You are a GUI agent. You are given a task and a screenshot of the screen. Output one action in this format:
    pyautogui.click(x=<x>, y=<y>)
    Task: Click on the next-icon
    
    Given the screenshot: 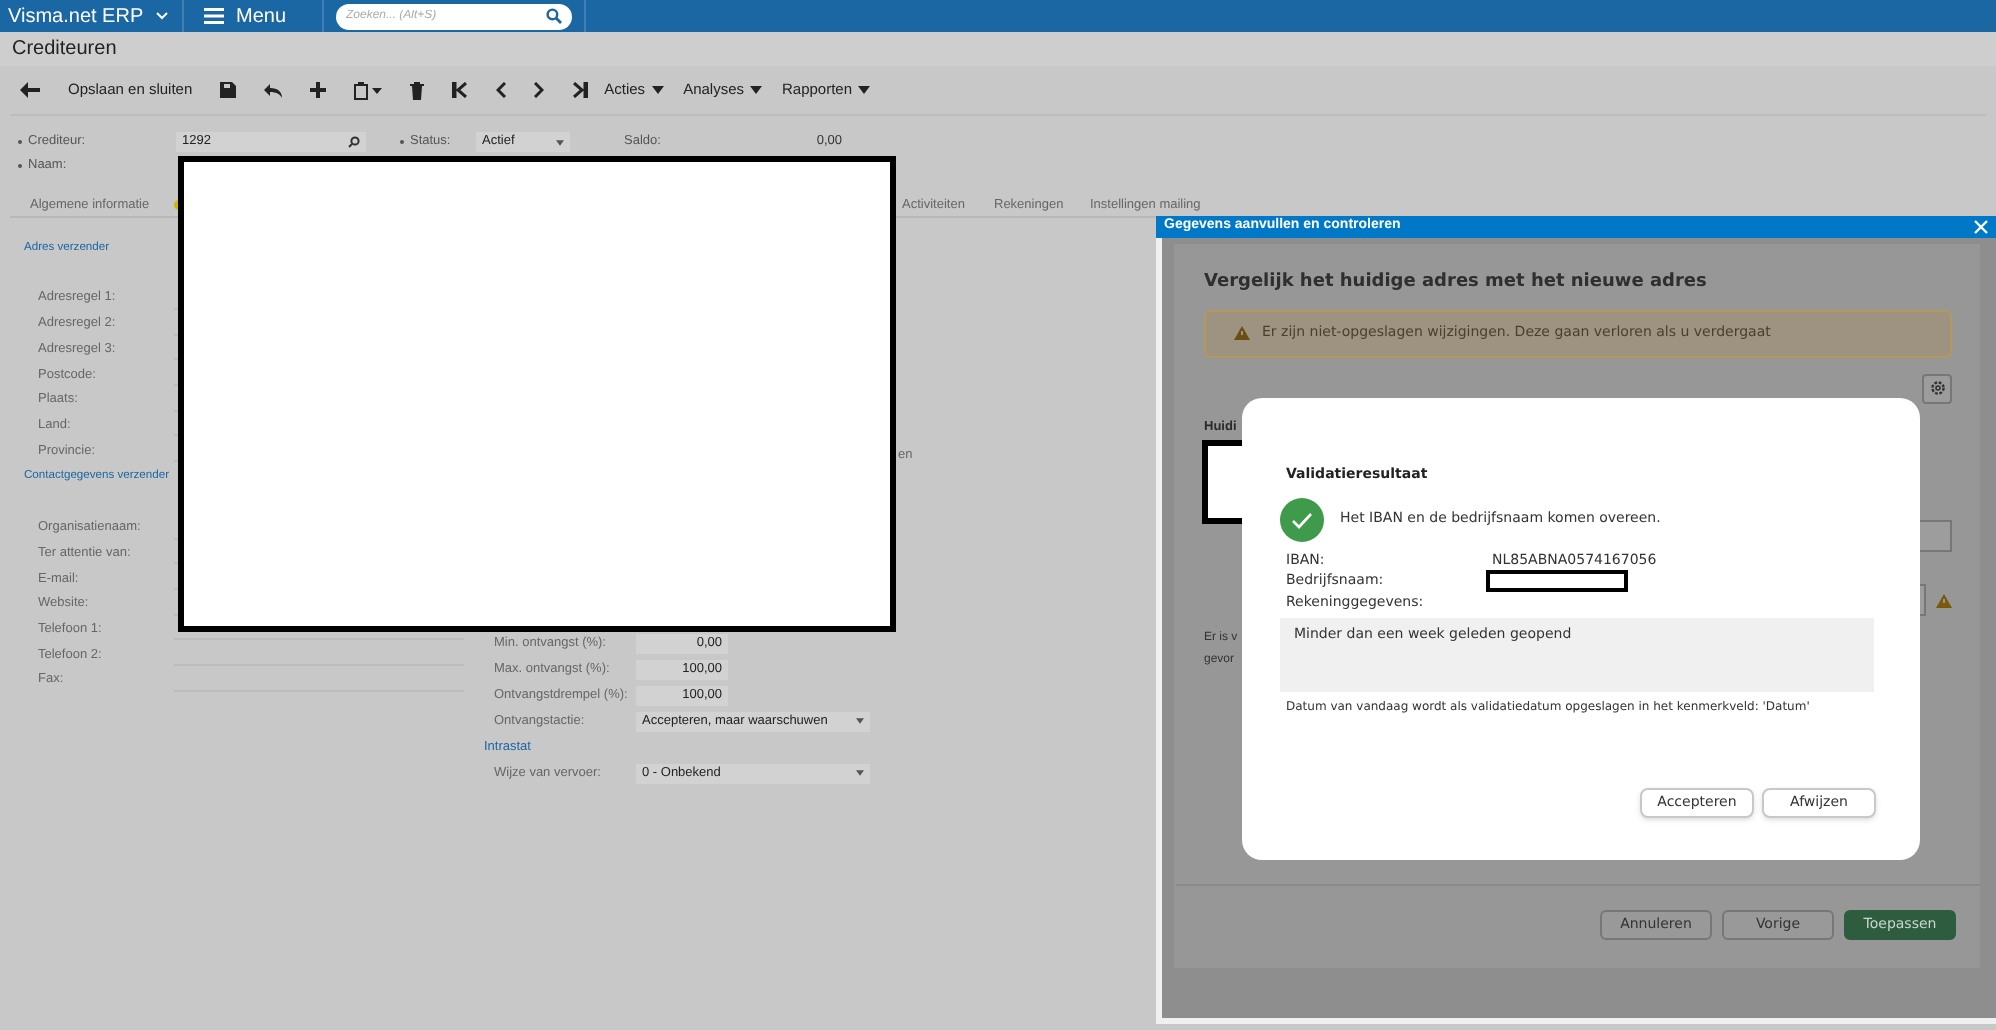 What is the action you would take?
    pyautogui.click(x=539, y=90)
    